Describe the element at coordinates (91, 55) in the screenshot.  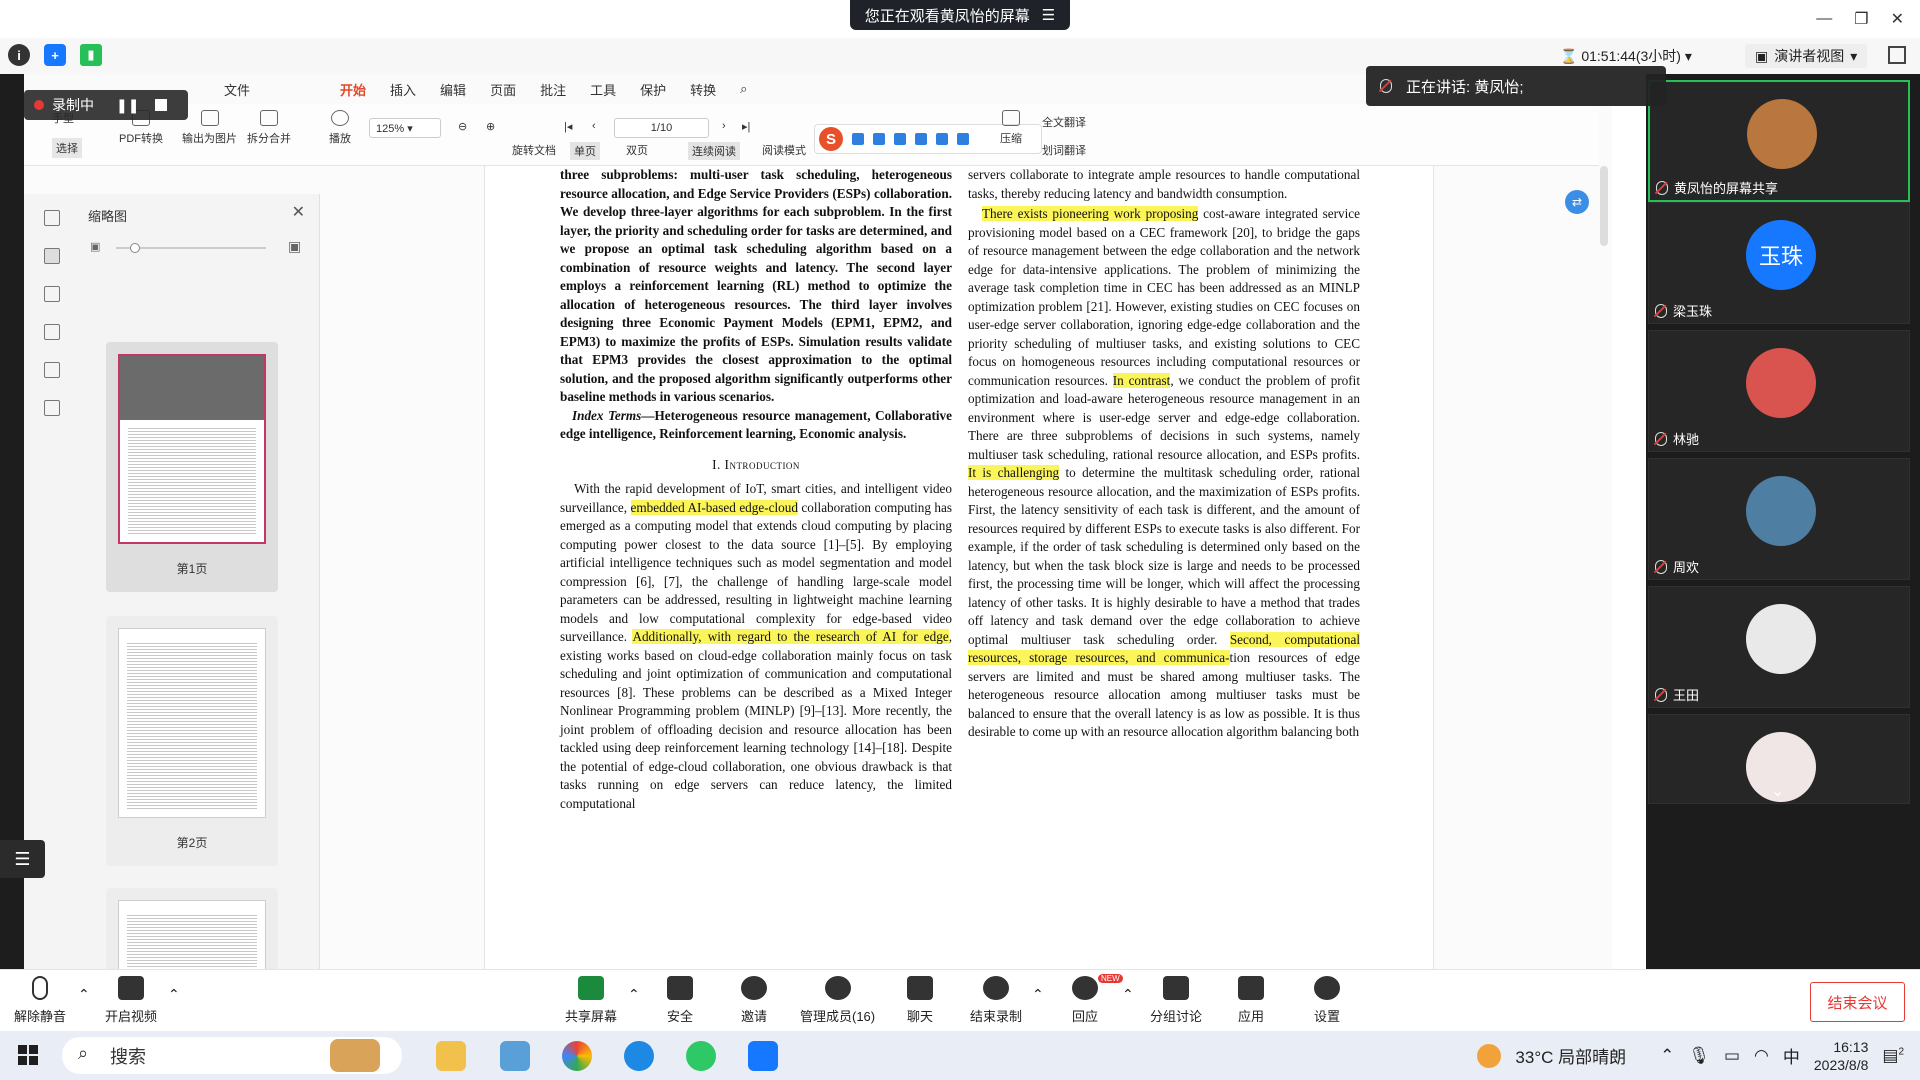
I see `signal-icon: ▮` at that location.